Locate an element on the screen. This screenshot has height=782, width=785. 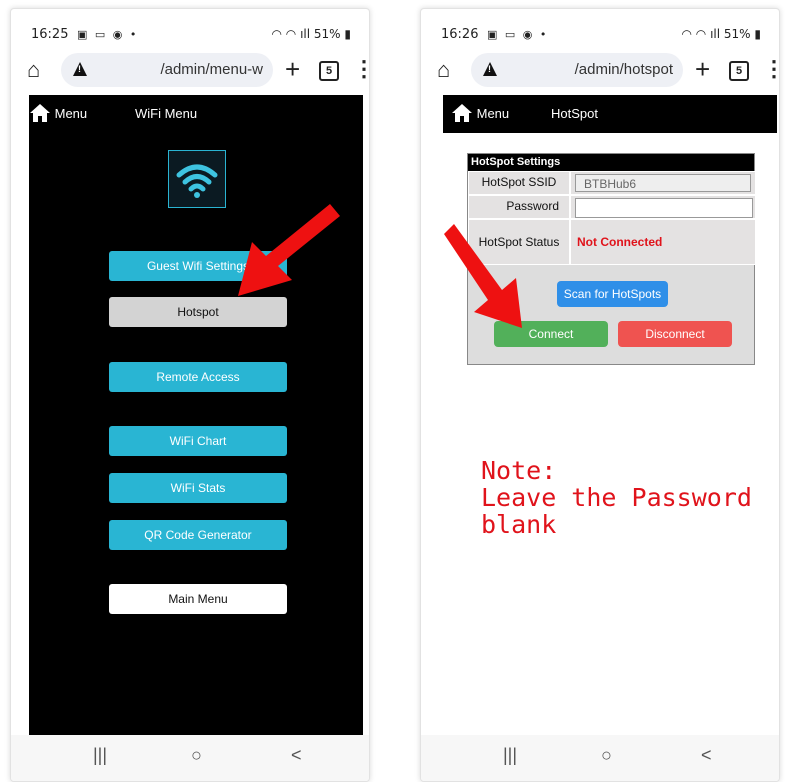
ssid-cell: BTBHub6 is located at coordinates (663, 183).